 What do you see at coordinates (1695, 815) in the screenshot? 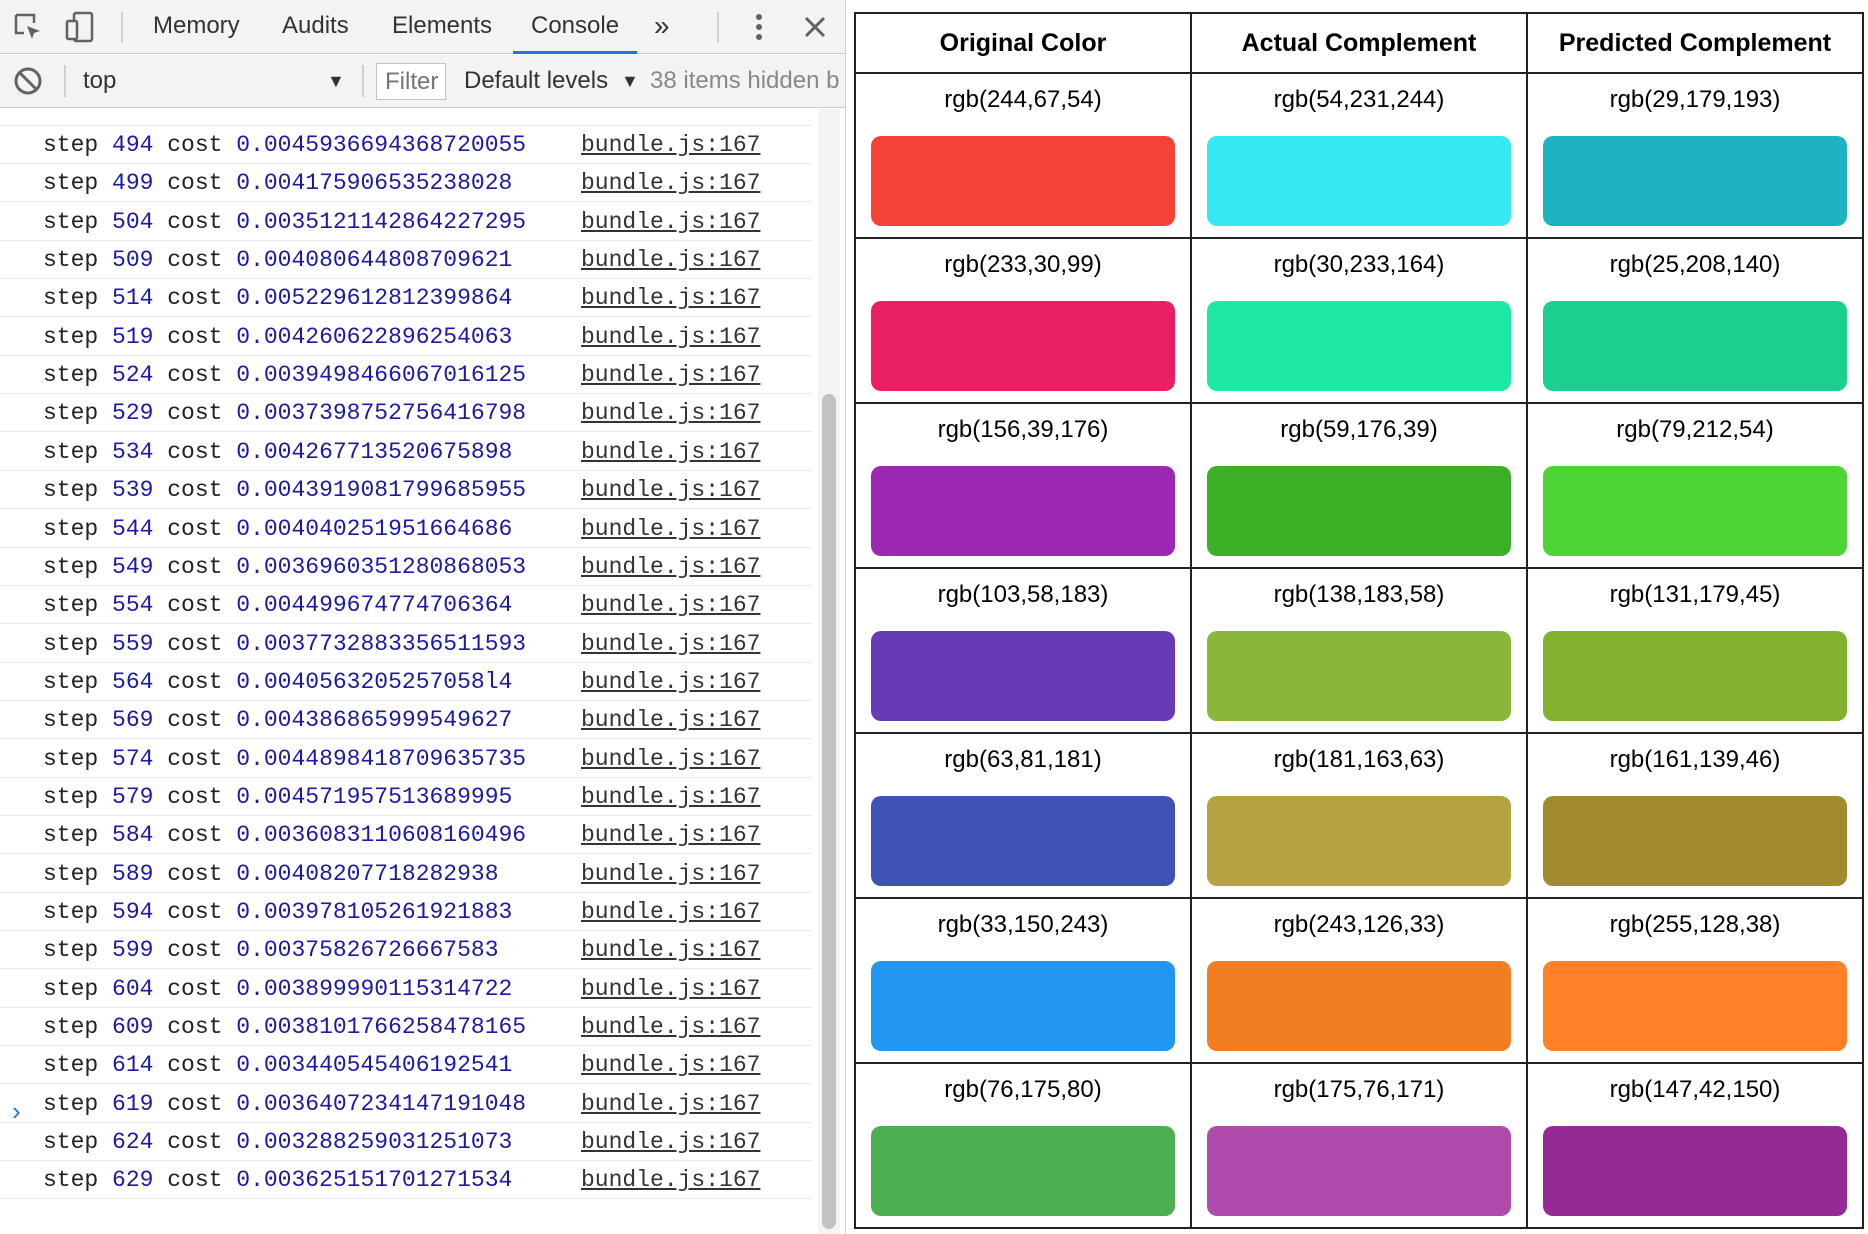
I see `predicted-color-cell: rgb(161,139,46)` at bounding box center [1695, 815].